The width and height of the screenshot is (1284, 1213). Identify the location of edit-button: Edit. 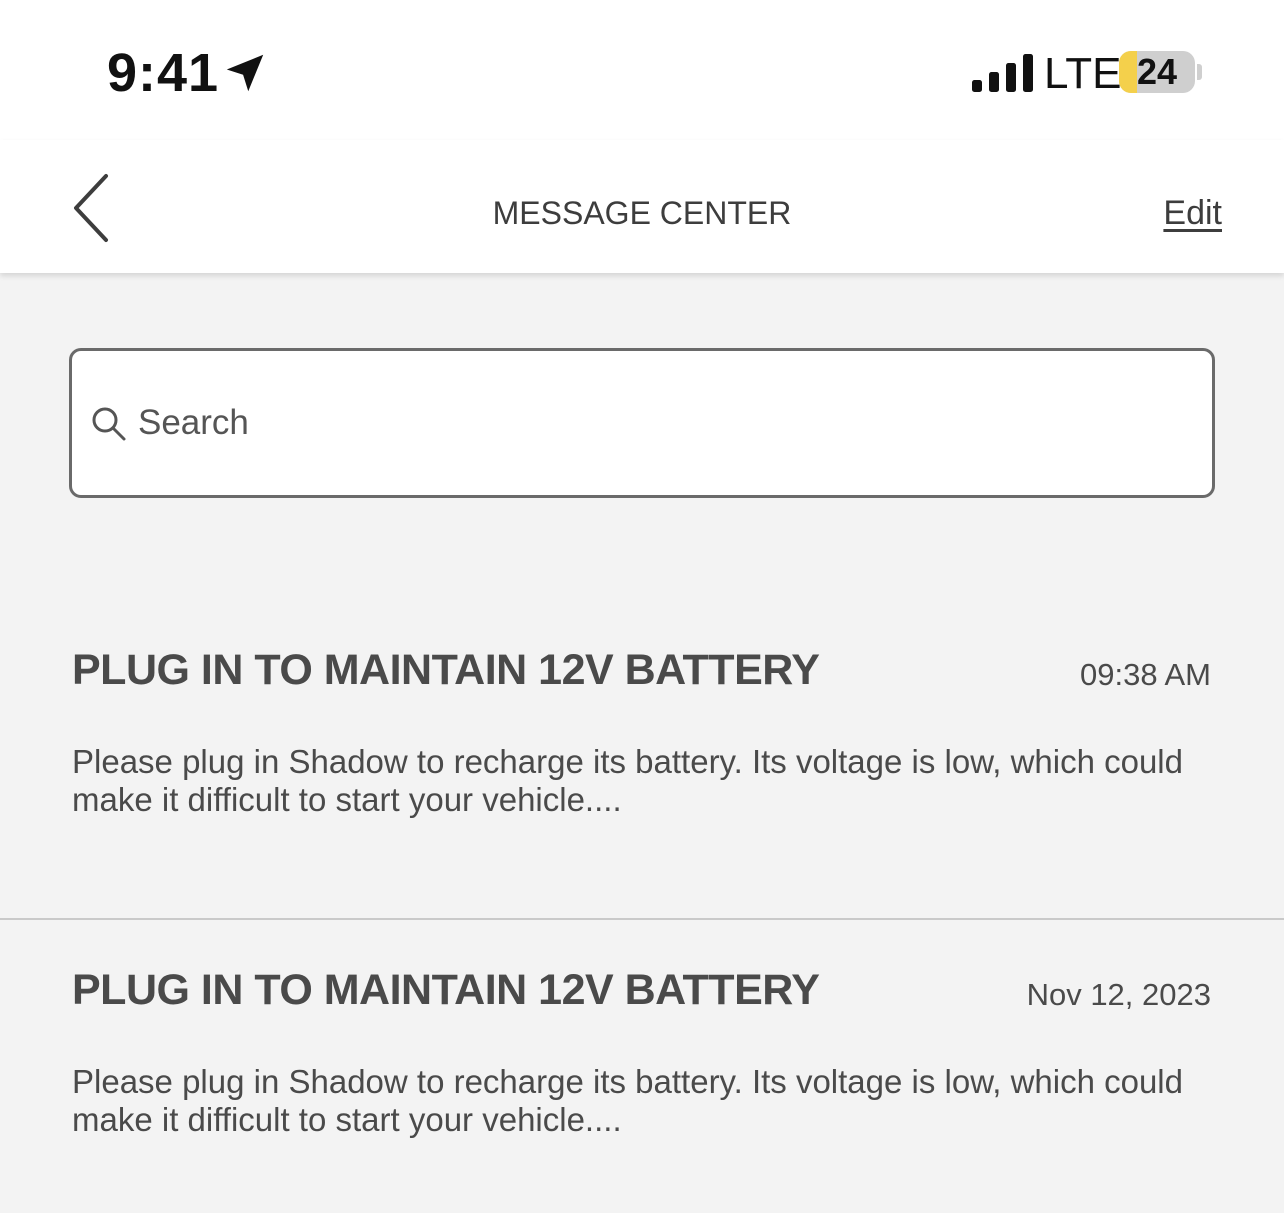
(1192, 213).